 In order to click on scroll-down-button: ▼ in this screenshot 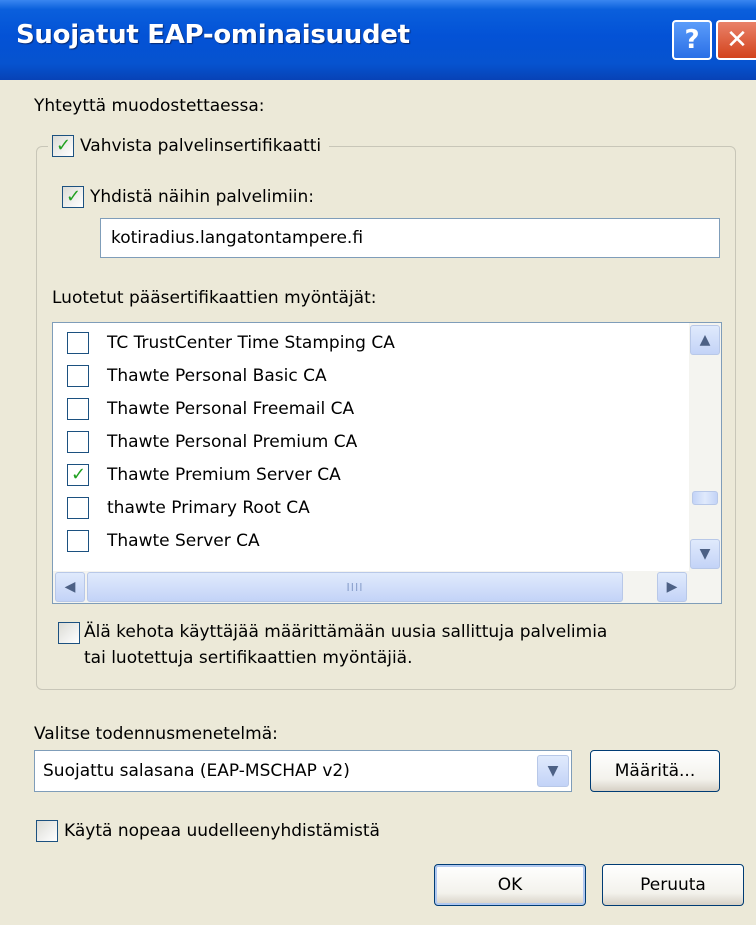, I will do `click(705, 554)`.